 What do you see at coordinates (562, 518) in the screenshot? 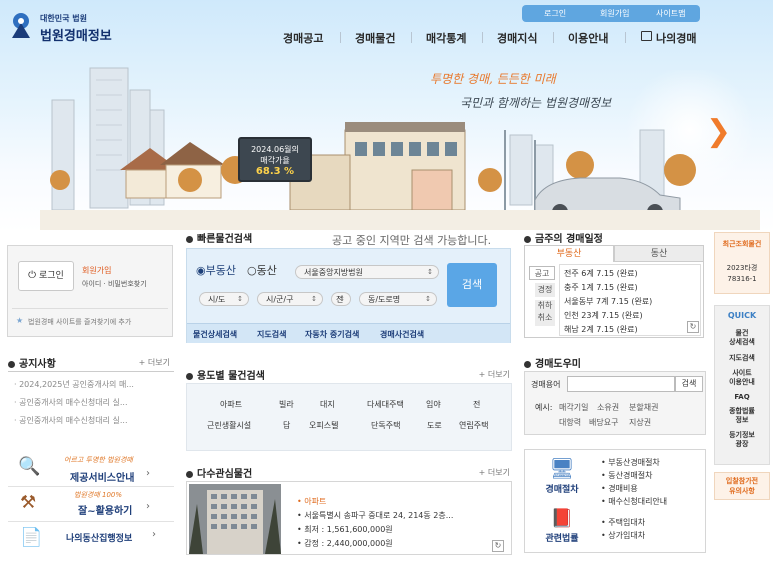
I see `law-book-icon: 📕` at bounding box center [562, 518].